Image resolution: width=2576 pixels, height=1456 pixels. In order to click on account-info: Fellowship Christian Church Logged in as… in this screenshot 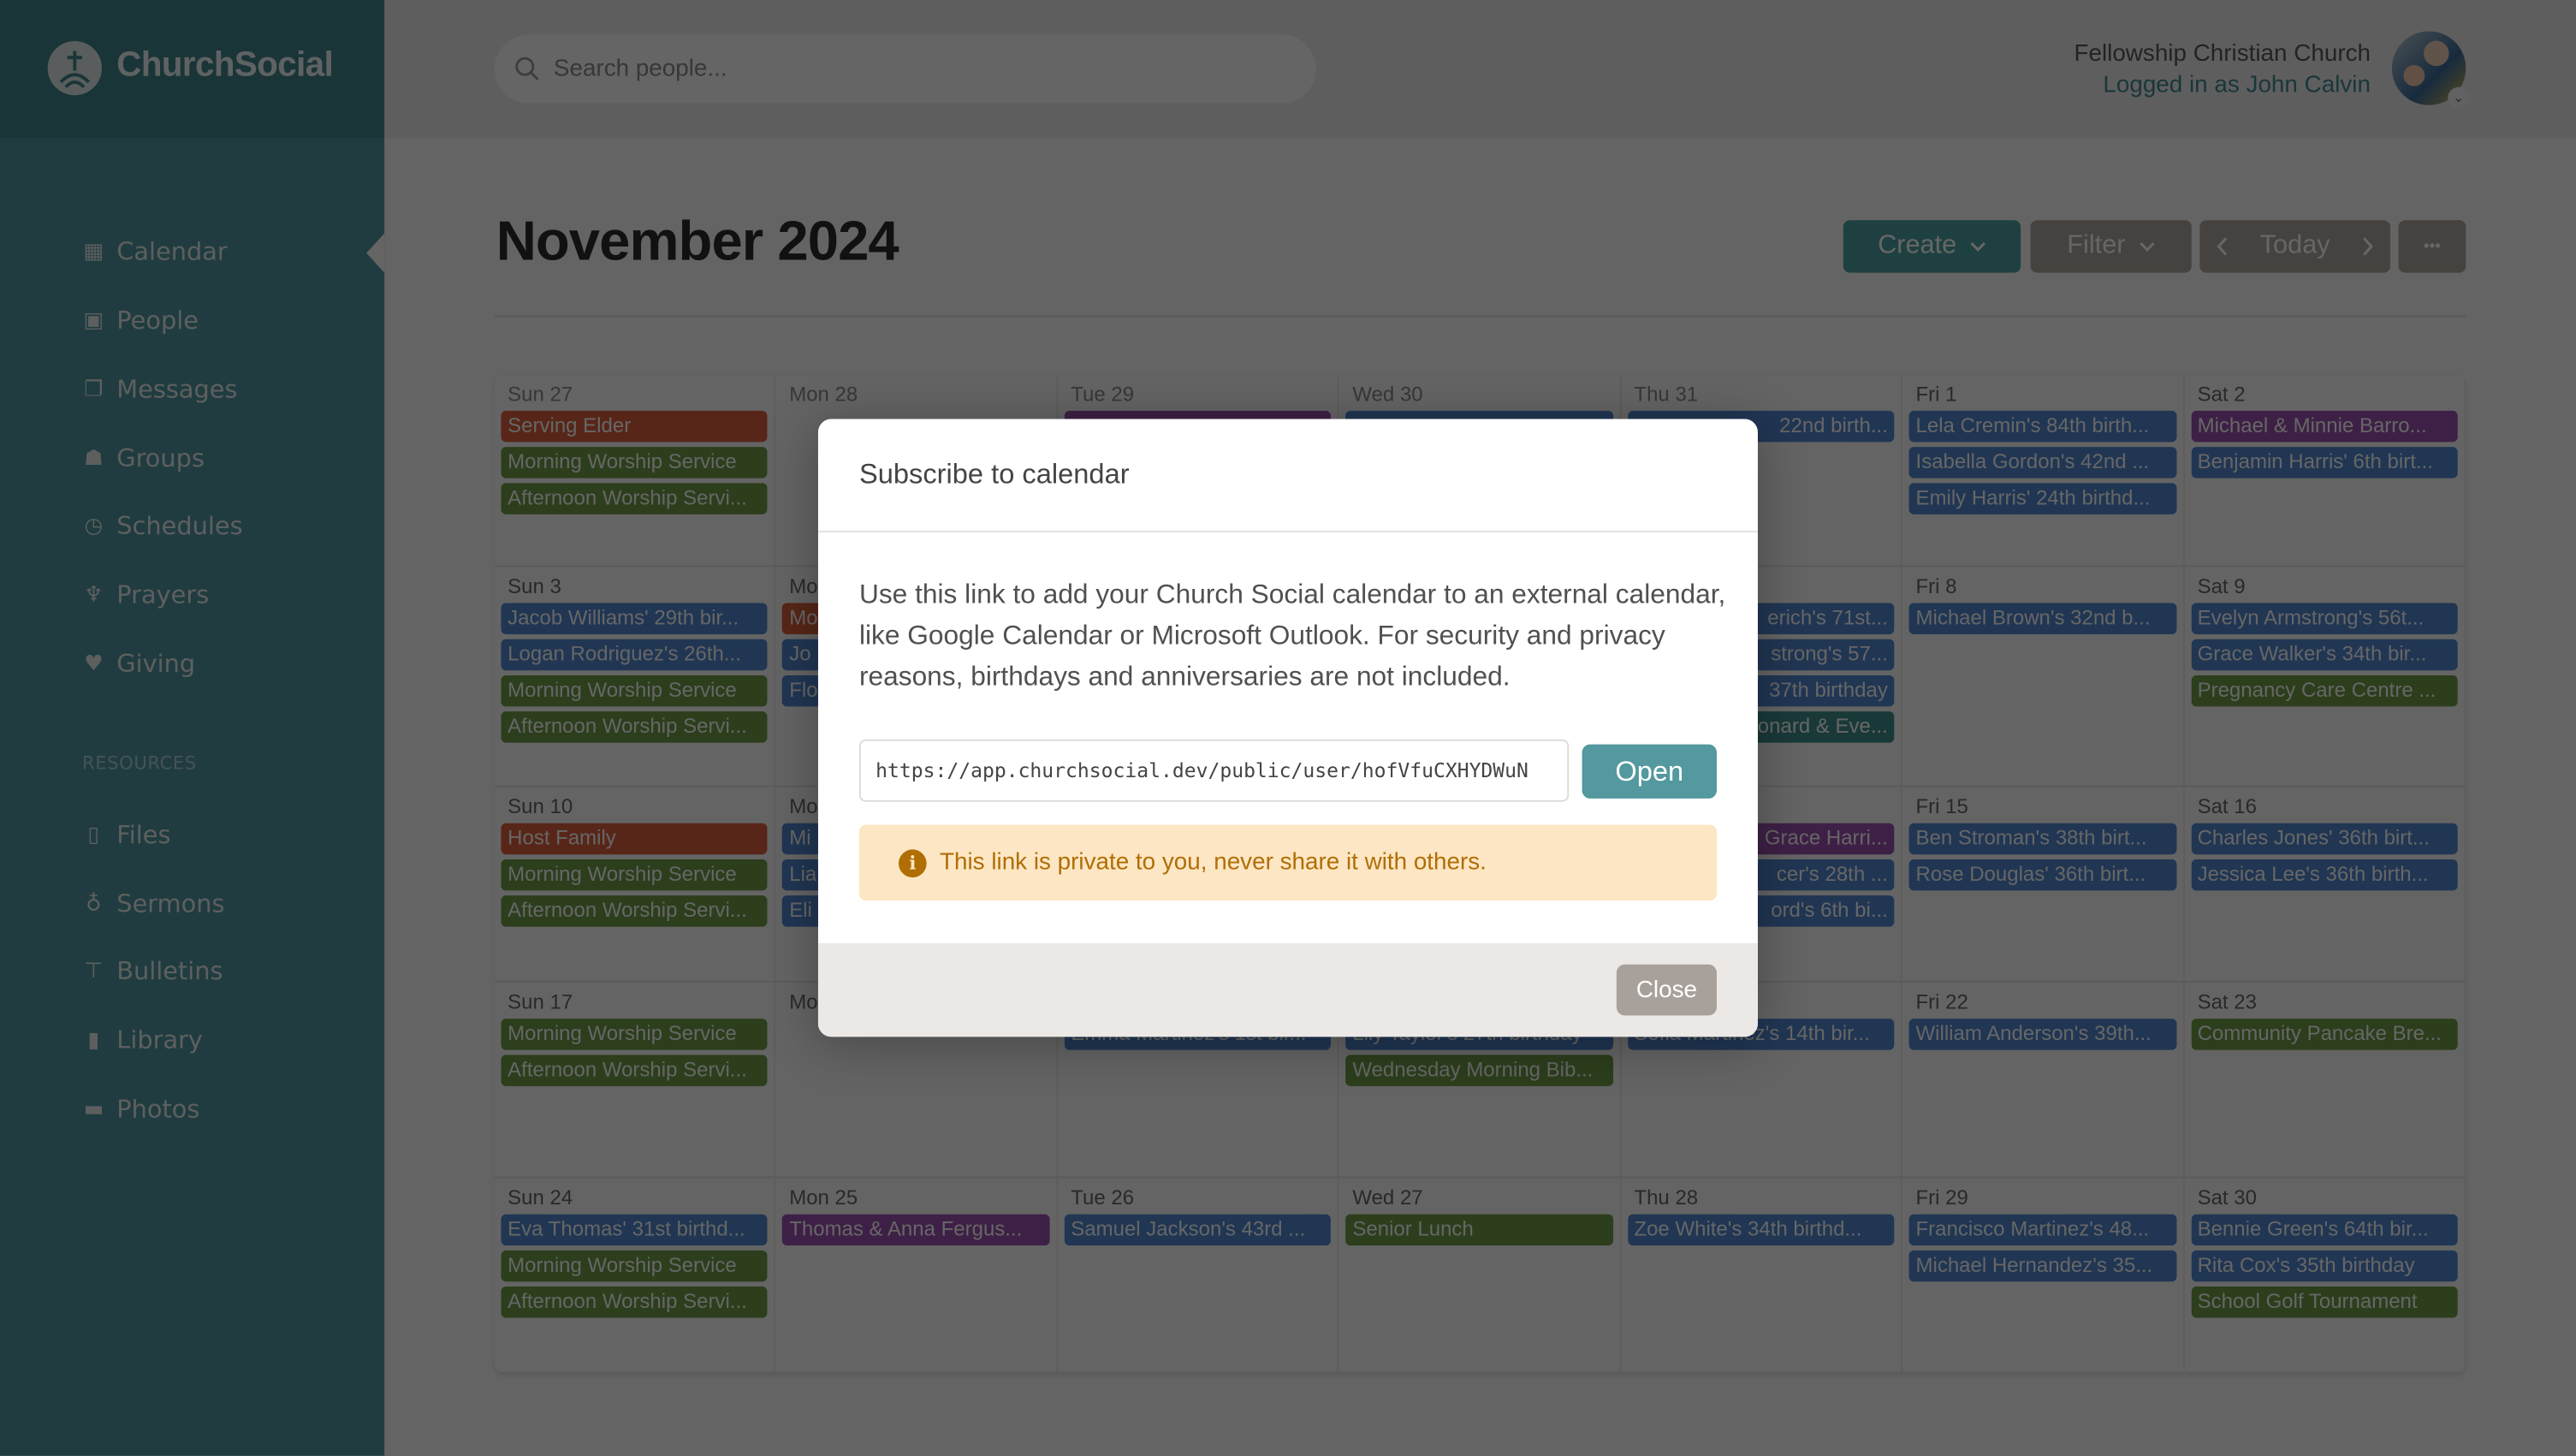, I will do `click(2222, 70)`.